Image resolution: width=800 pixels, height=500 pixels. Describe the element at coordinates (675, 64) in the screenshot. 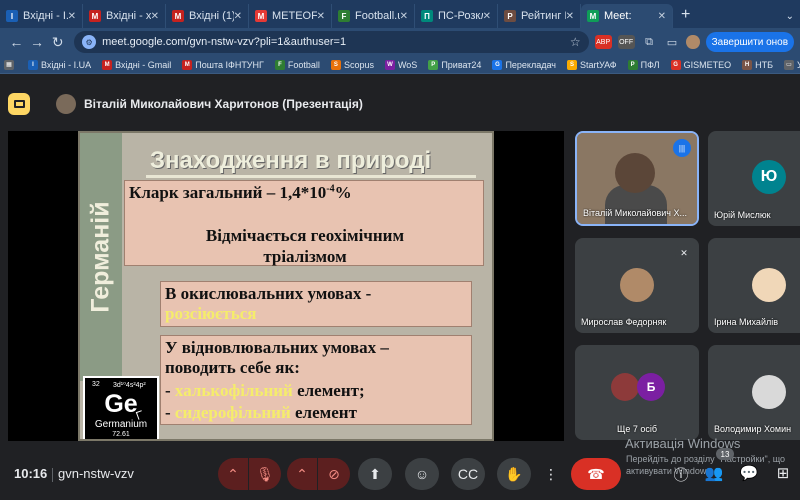

I see `bookmark-favicon-icon: G` at that location.